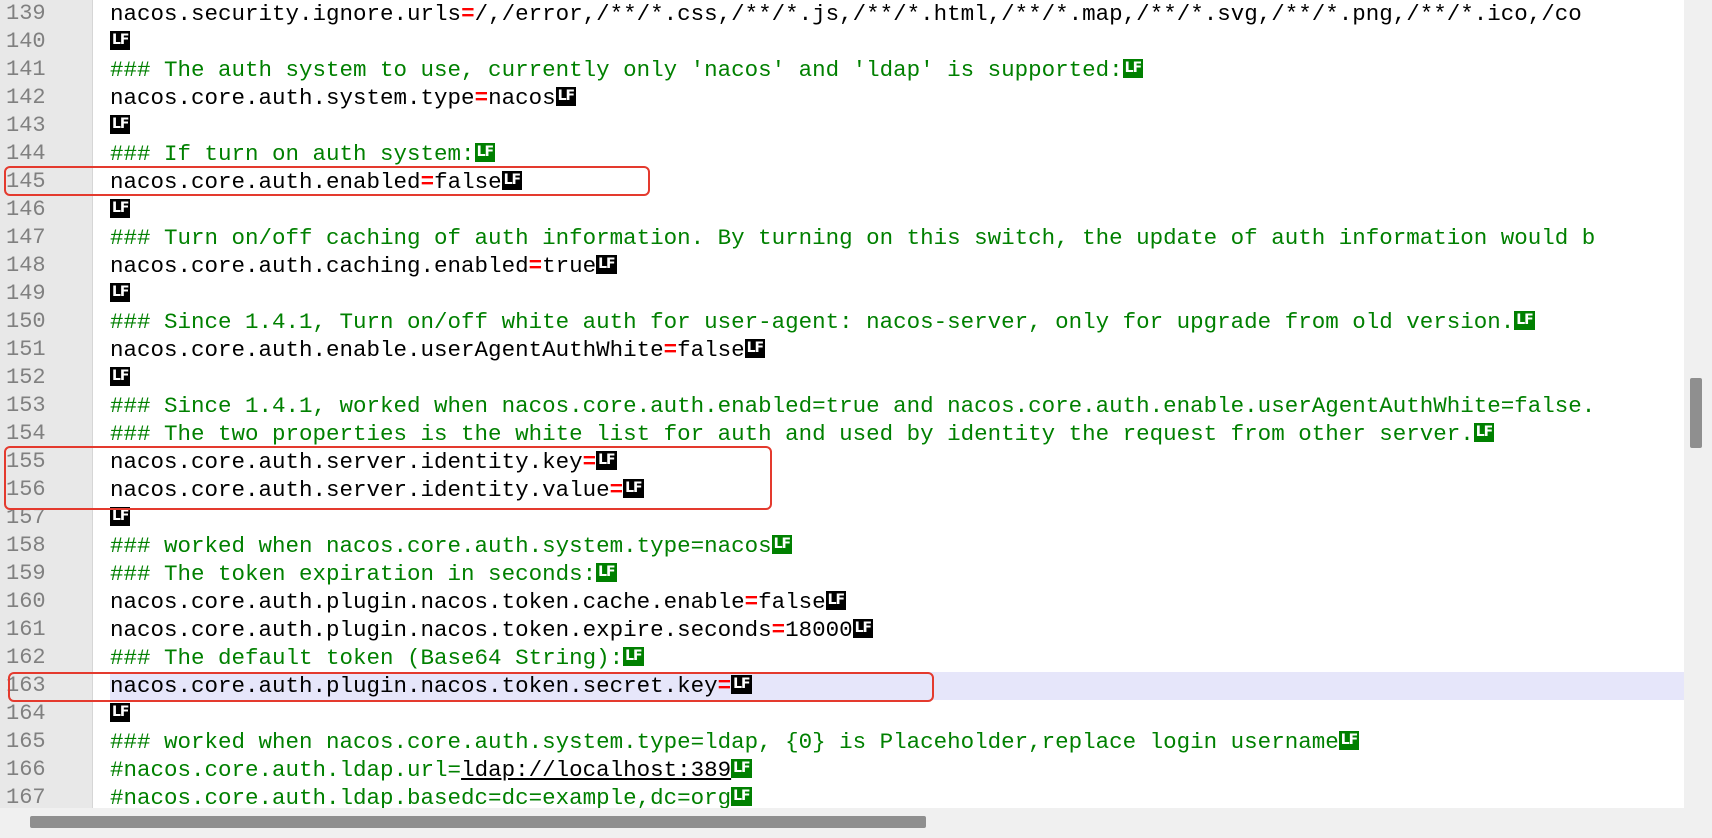 The height and width of the screenshot is (838, 1712). I want to click on scrollbar-corner, so click(1698, 823).